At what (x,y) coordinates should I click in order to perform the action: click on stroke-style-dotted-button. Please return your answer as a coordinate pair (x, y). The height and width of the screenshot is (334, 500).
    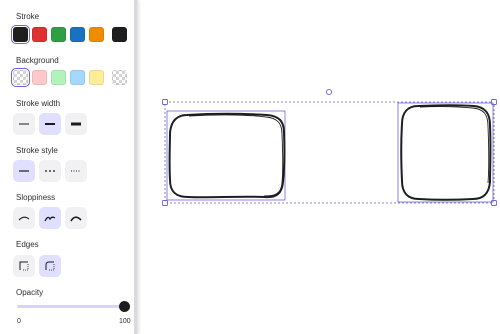
    Looking at the image, I should click on (76, 171).